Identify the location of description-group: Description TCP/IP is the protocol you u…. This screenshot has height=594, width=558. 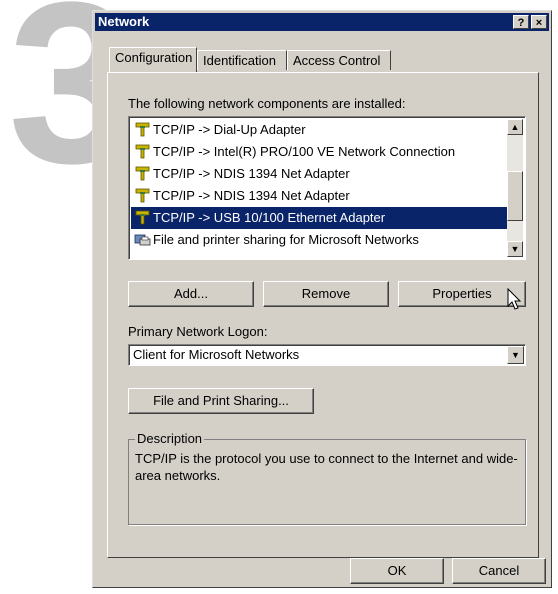
(327, 478).